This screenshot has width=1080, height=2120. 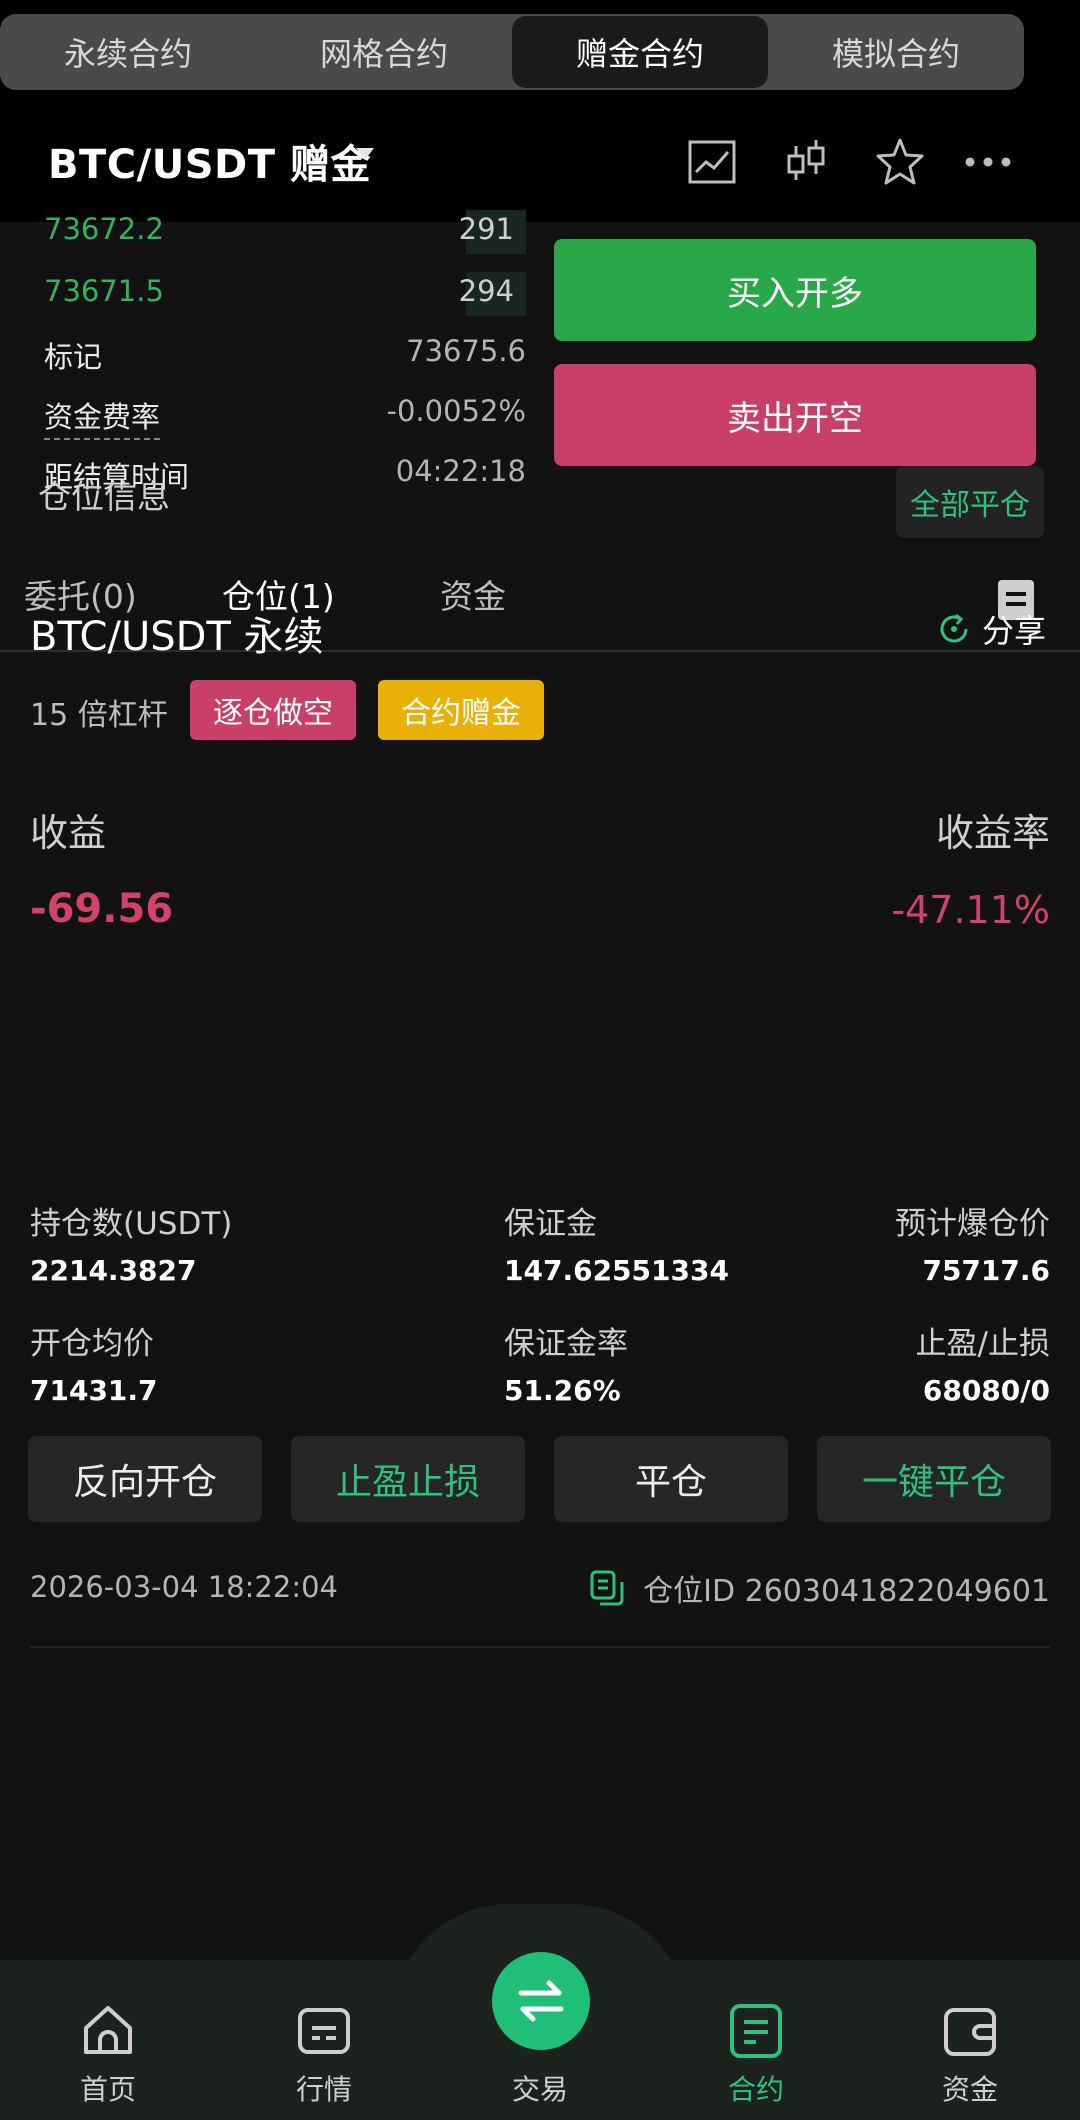 What do you see at coordinates (806, 162) in the screenshot?
I see `candlestick-icon` at bounding box center [806, 162].